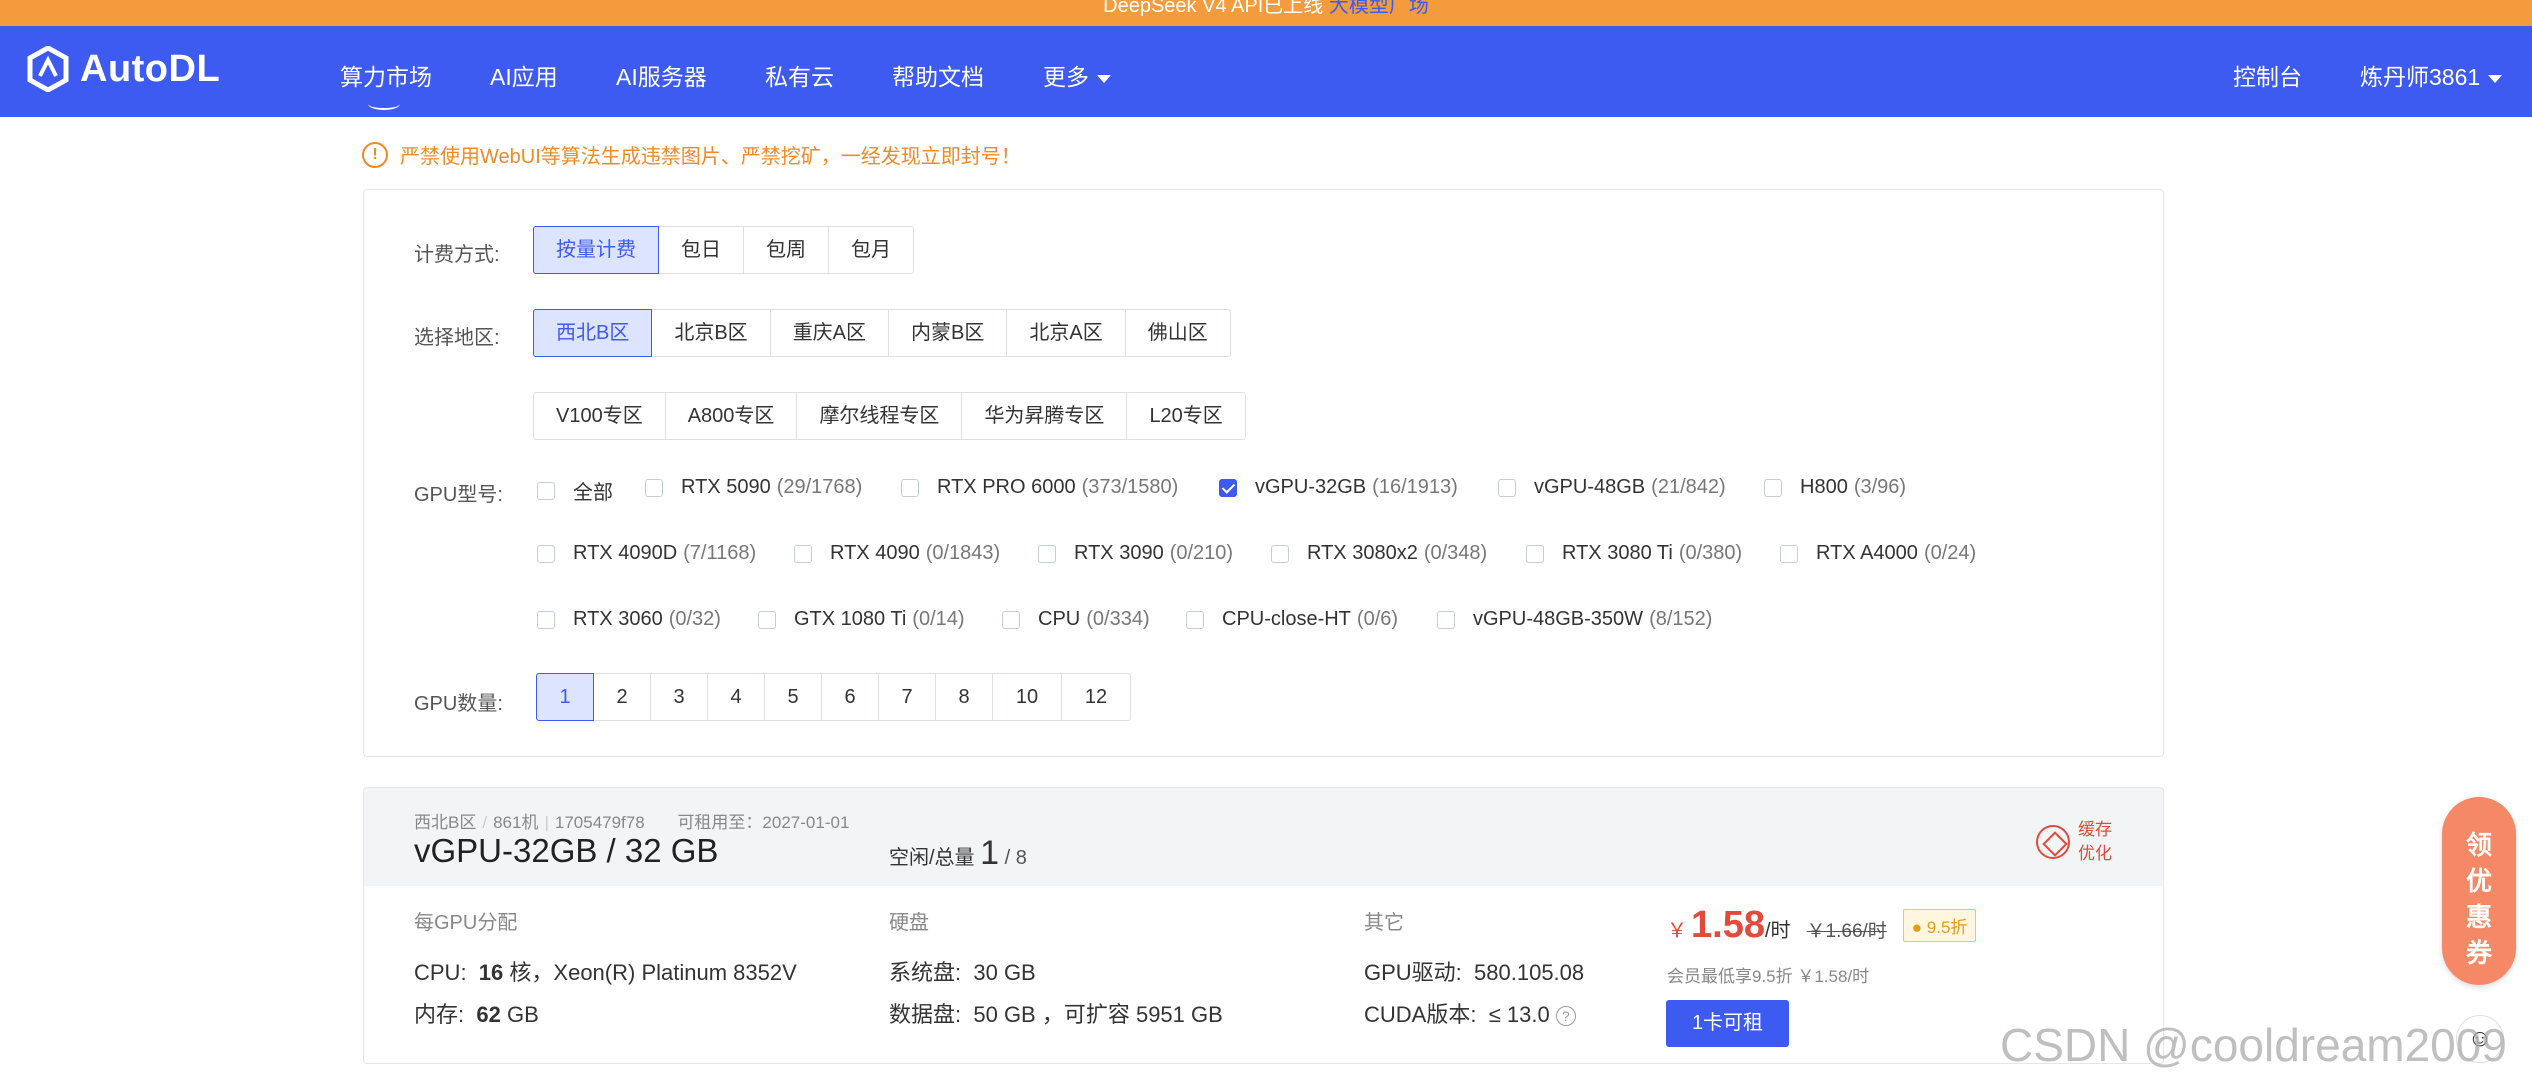  I want to click on billing-options: 按量计费 包日 包周 包月, so click(723, 250).